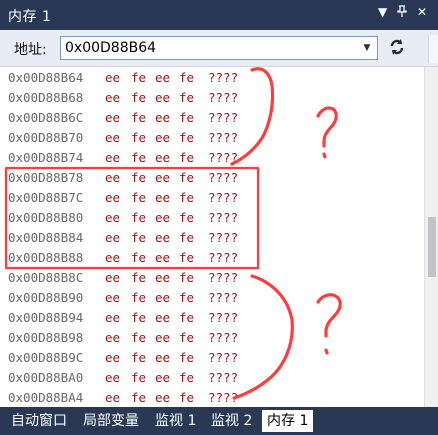 Image resolution: width=438 pixels, height=435 pixels. What do you see at coordinates (252, 116) in the screenshot?
I see `brace-top` at bounding box center [252, 116].